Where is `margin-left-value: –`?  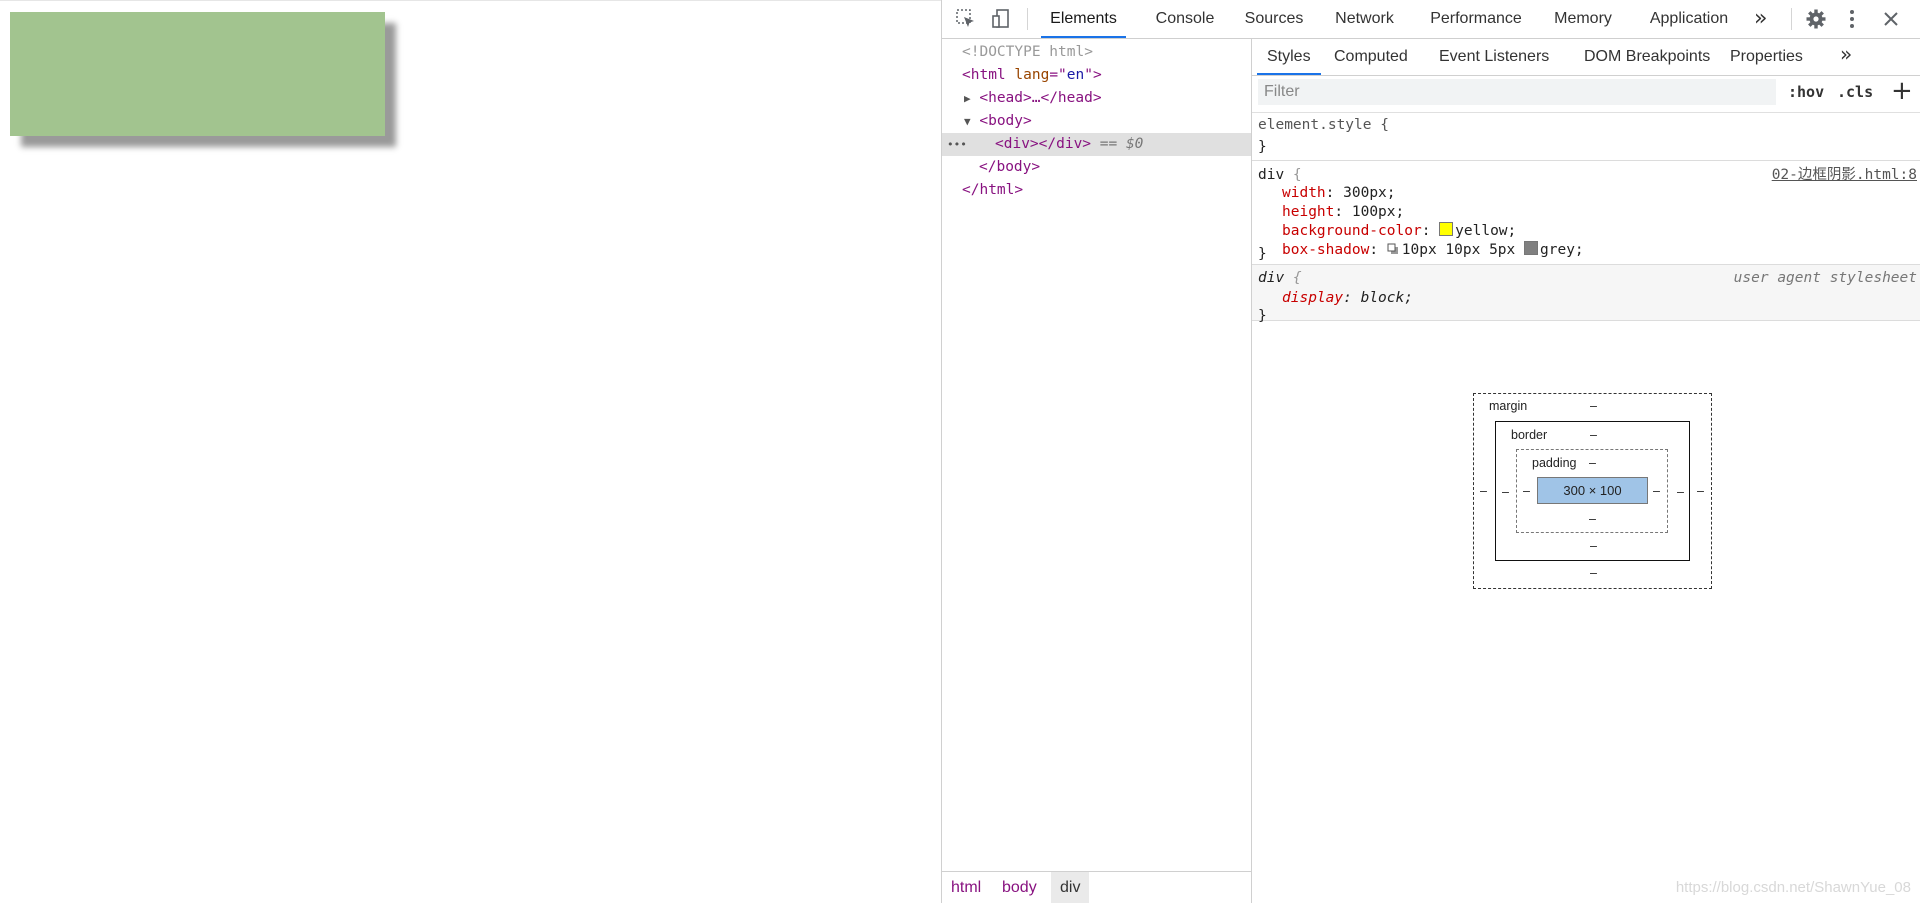 margin-left-value: – is located at coordinates (1483, 491).